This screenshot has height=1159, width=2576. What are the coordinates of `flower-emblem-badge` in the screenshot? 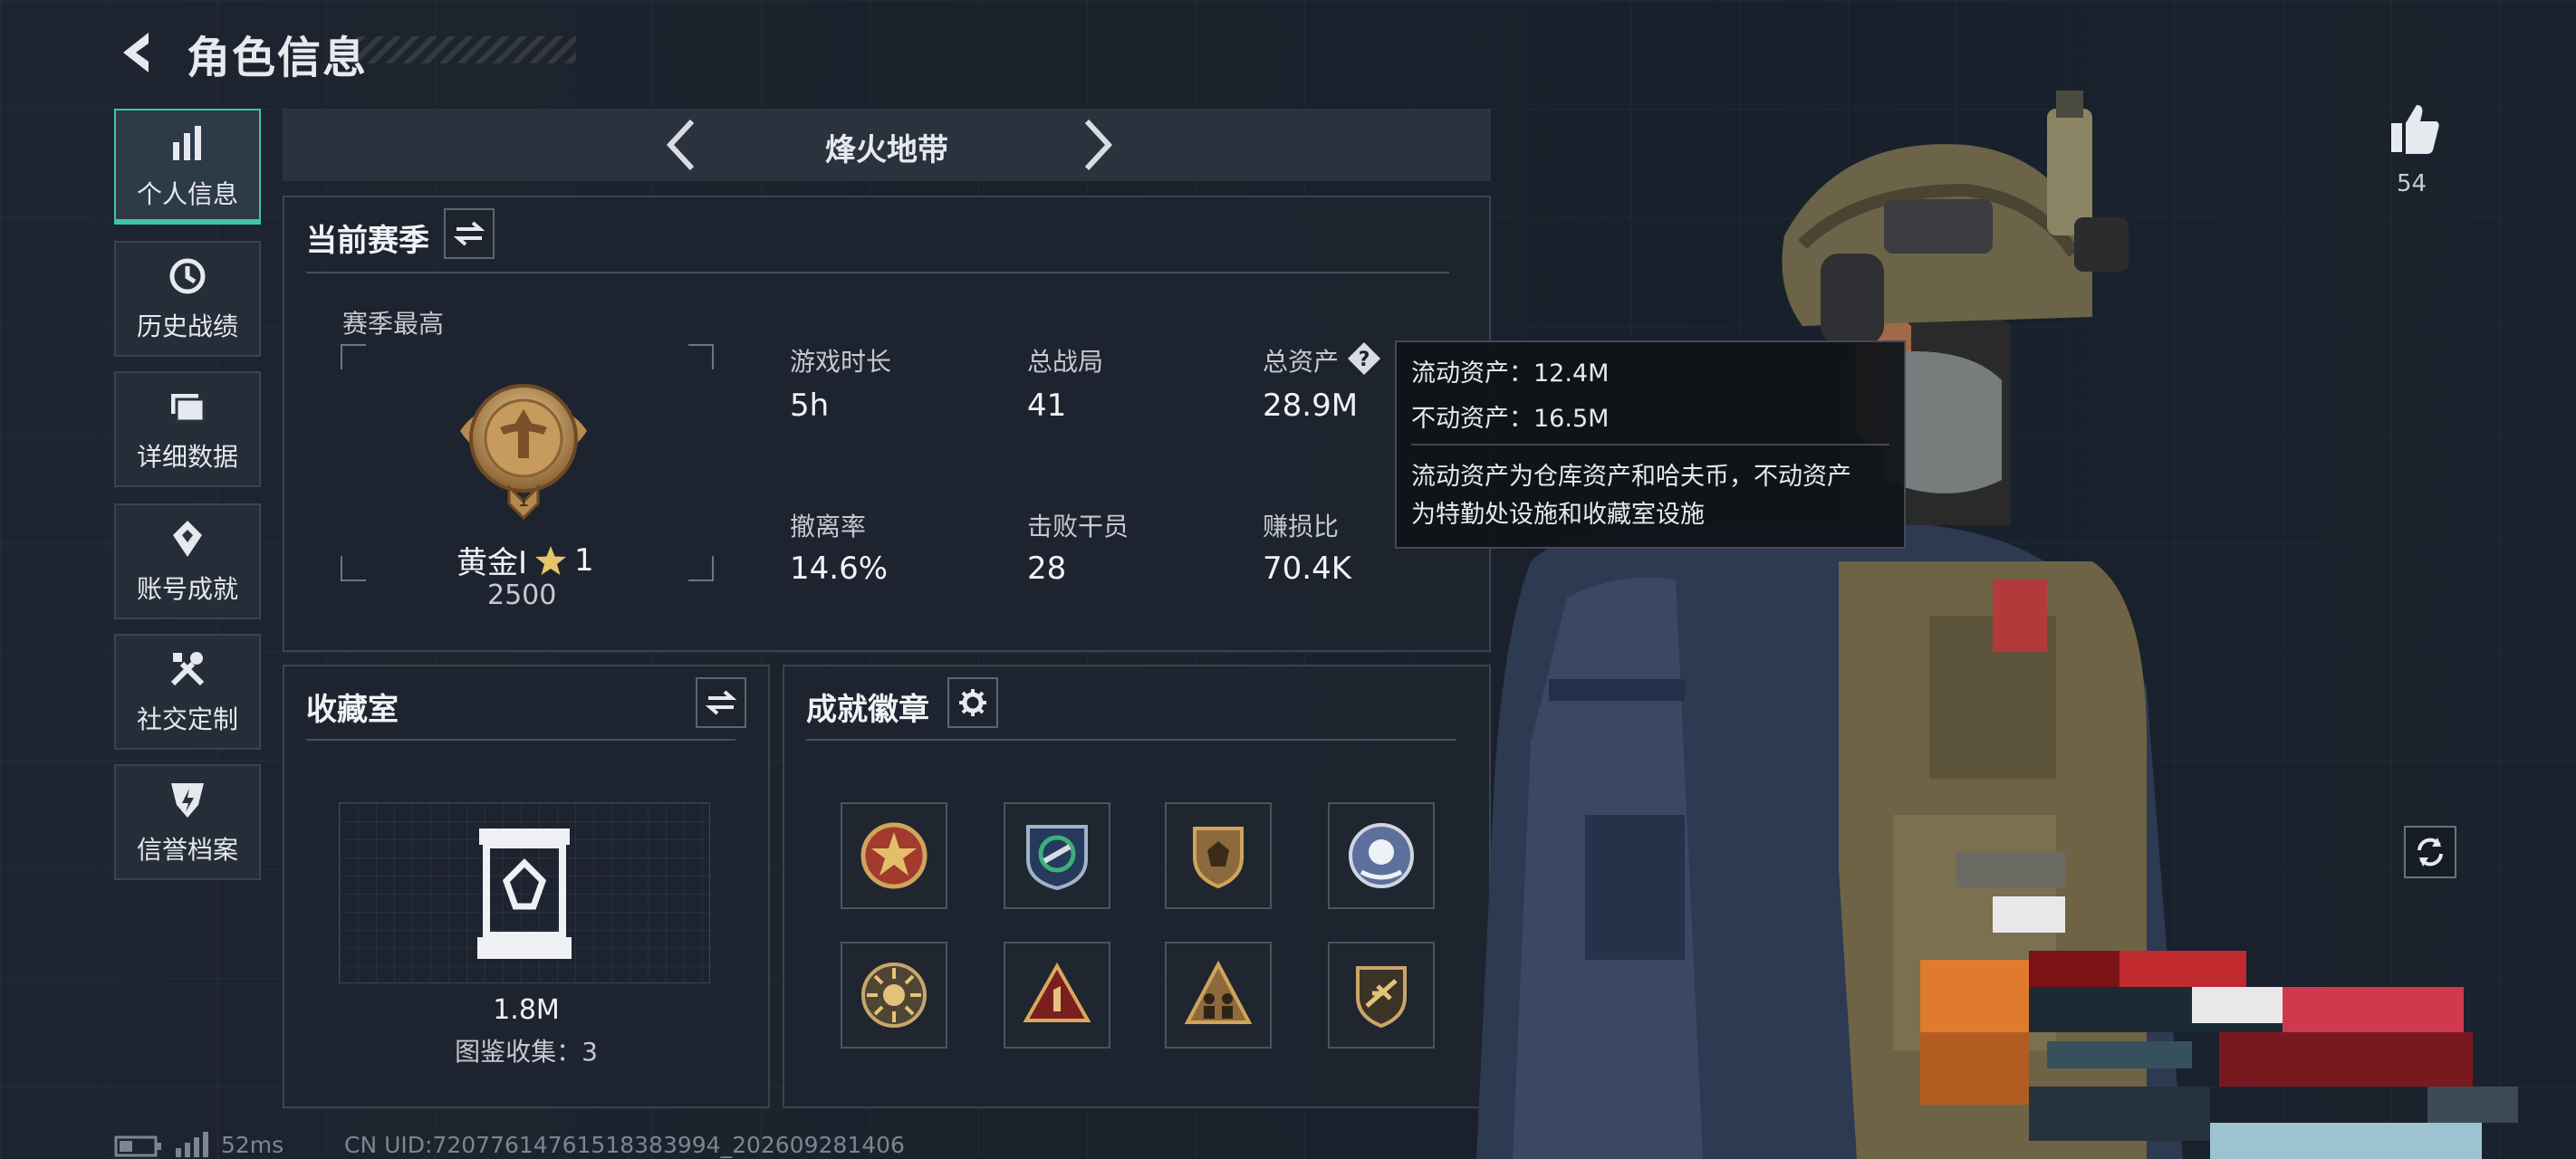 It's located at (1381, 856).